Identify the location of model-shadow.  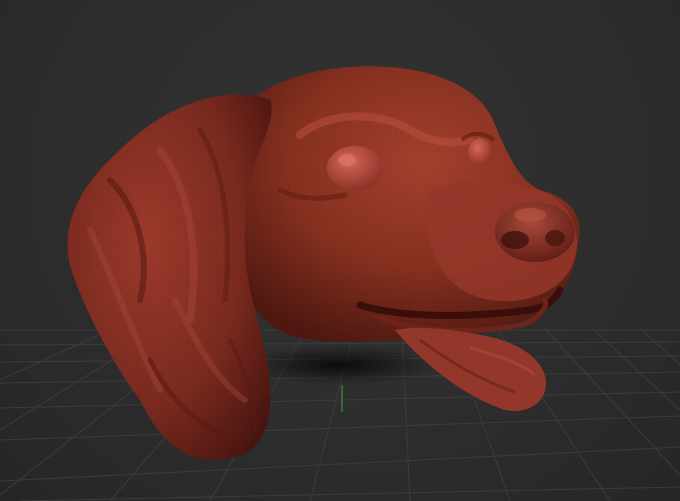
(340, 365).